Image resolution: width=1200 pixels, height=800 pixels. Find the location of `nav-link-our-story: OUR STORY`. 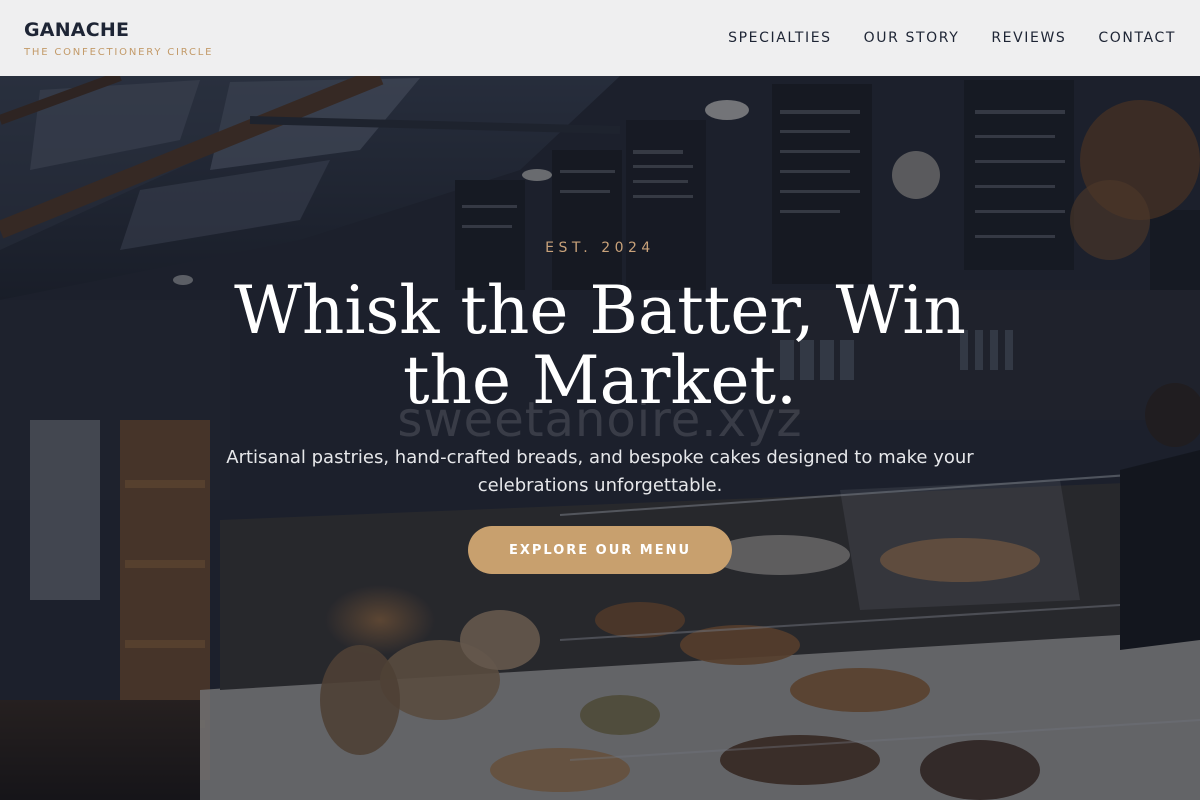

nav-link-our-story: OUR STORY is located at coordinates (912, 38).